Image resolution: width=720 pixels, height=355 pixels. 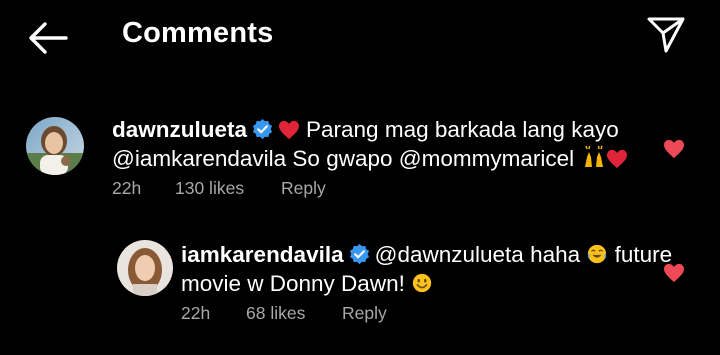 What do you see at coordinates (48, 38) in the screenshot?
I see `back-arrow-icon` at bounding box center [48, 38].